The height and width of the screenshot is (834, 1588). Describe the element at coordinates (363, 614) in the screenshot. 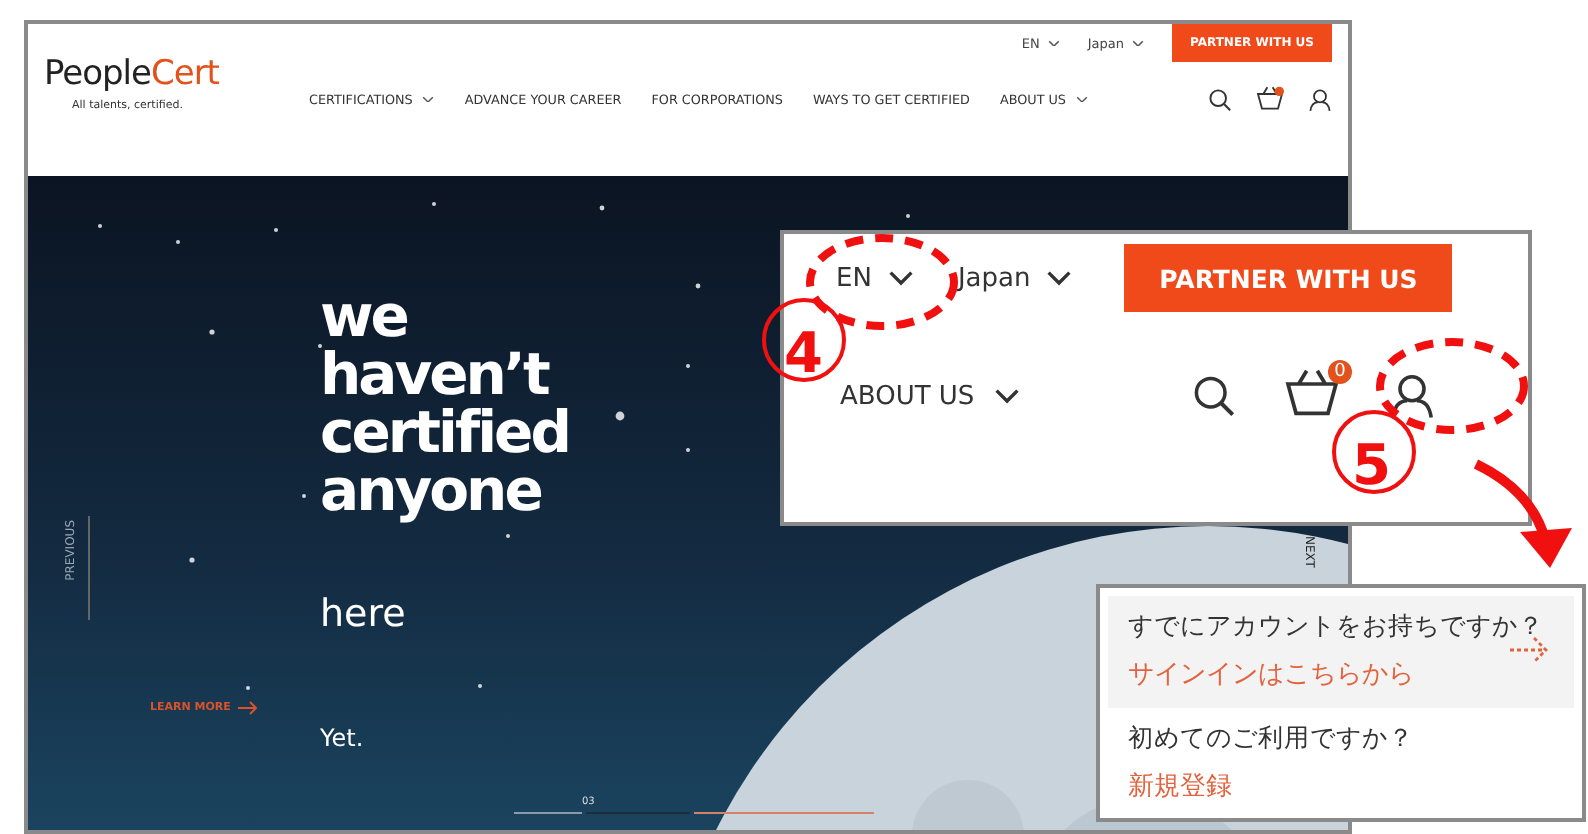

I see `hero-subline: here` at that location.